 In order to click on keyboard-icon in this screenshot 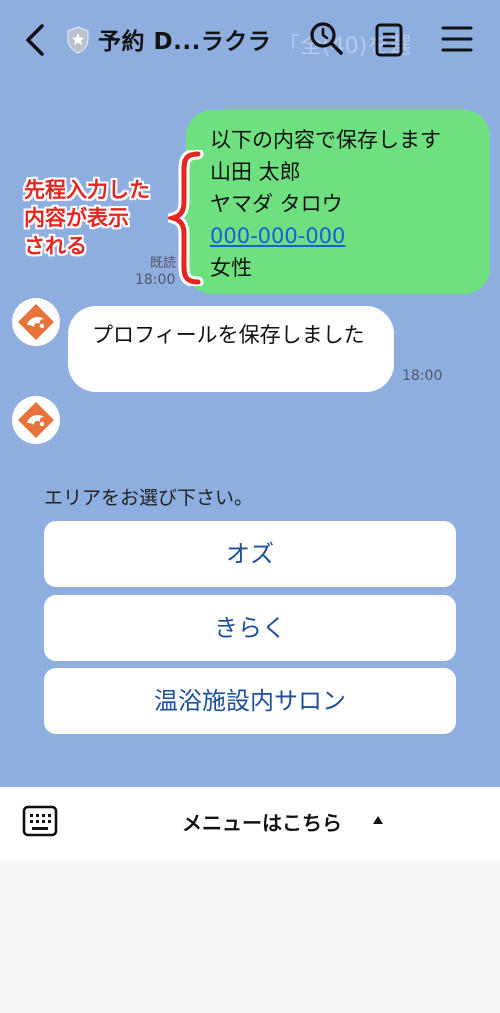, I will do `click(40, 821)`.